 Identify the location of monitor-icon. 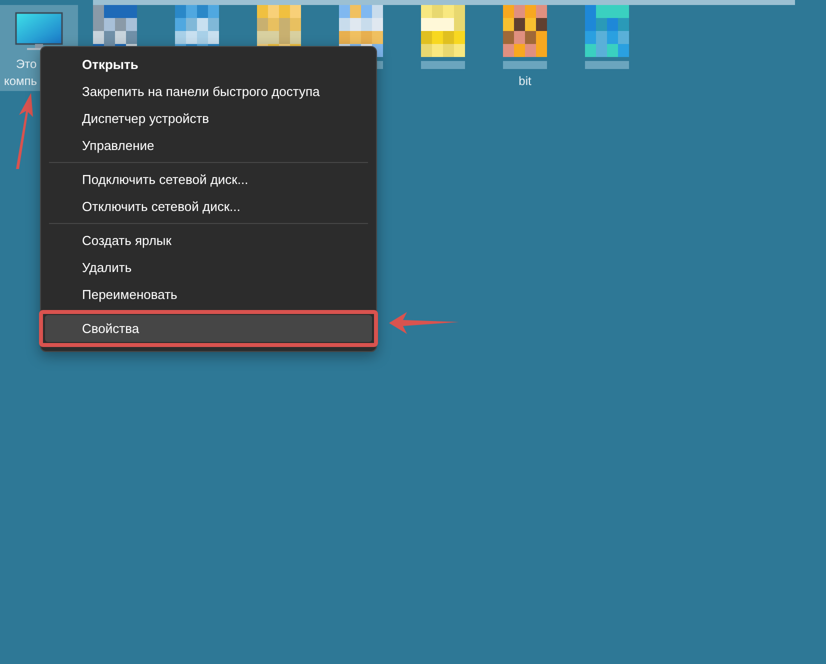
(39, 32).